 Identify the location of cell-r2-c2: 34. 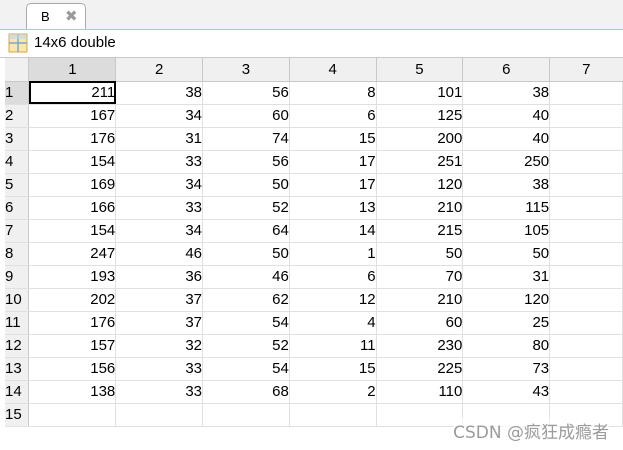
(159, 116).